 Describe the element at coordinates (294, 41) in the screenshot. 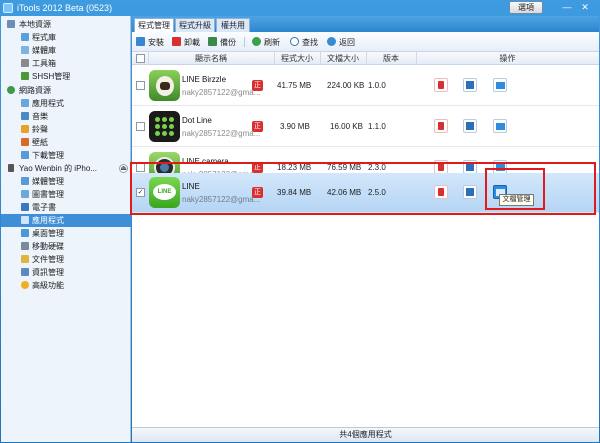

I see `search-icon` at that location.